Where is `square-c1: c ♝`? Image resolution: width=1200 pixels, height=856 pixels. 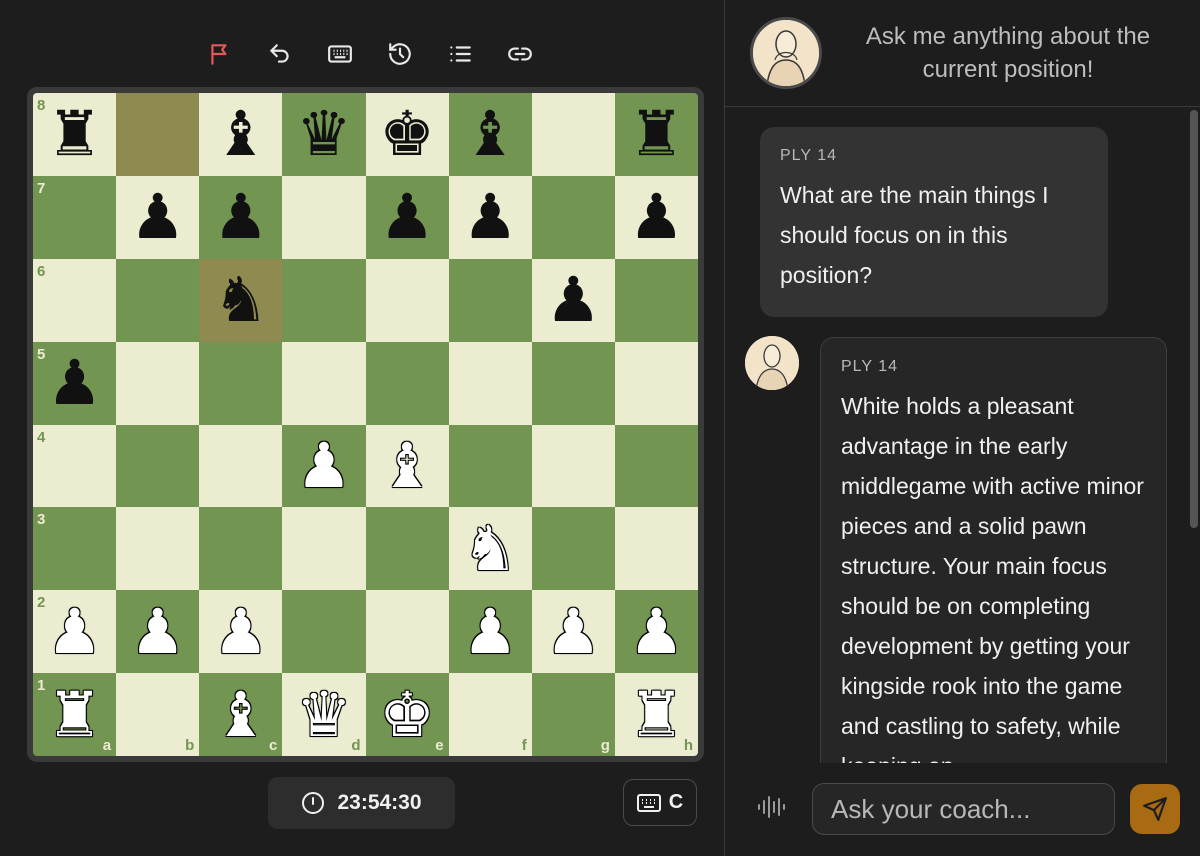 square-c1: c ♝ is located at coordinates (241, 714).